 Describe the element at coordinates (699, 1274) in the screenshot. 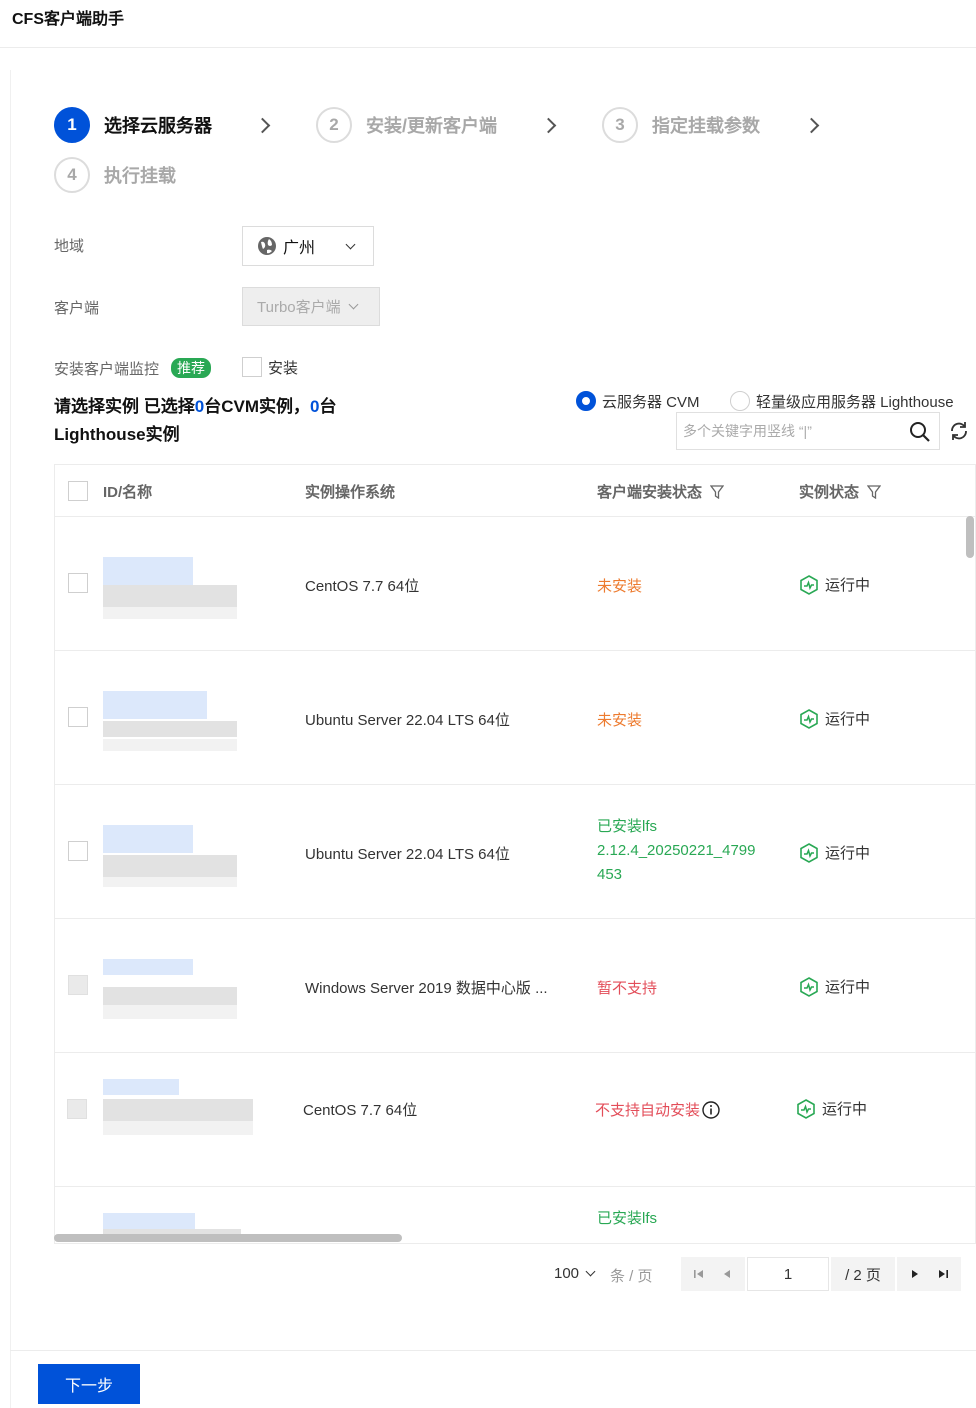

I see `first-page-icon` at that location.